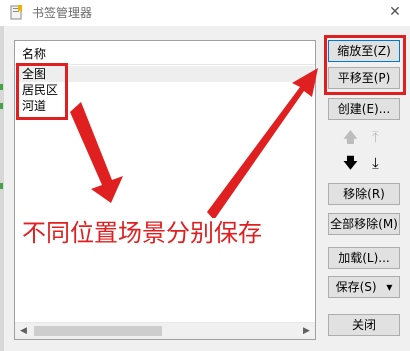 The width and height of the screenshot is (410, 351). What do you see at coordinates (364, 325) in the screenshot?
I see `close-button: 关闭` at bounding box center [364, 325].